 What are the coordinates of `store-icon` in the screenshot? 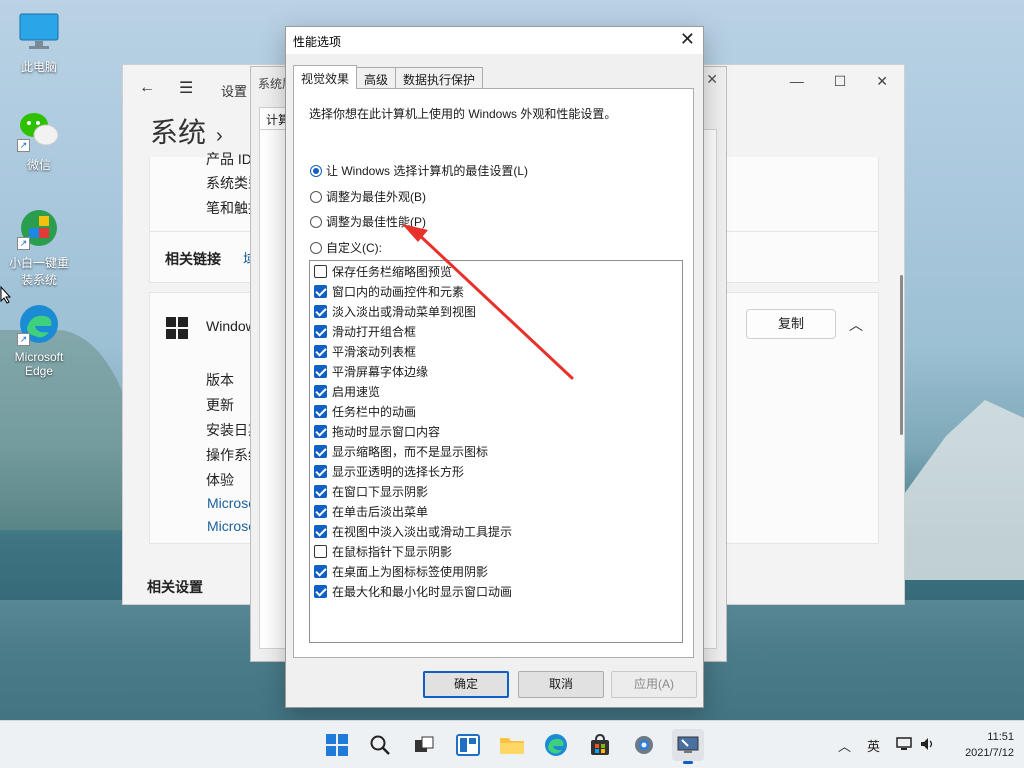 It's located at (600, 745).